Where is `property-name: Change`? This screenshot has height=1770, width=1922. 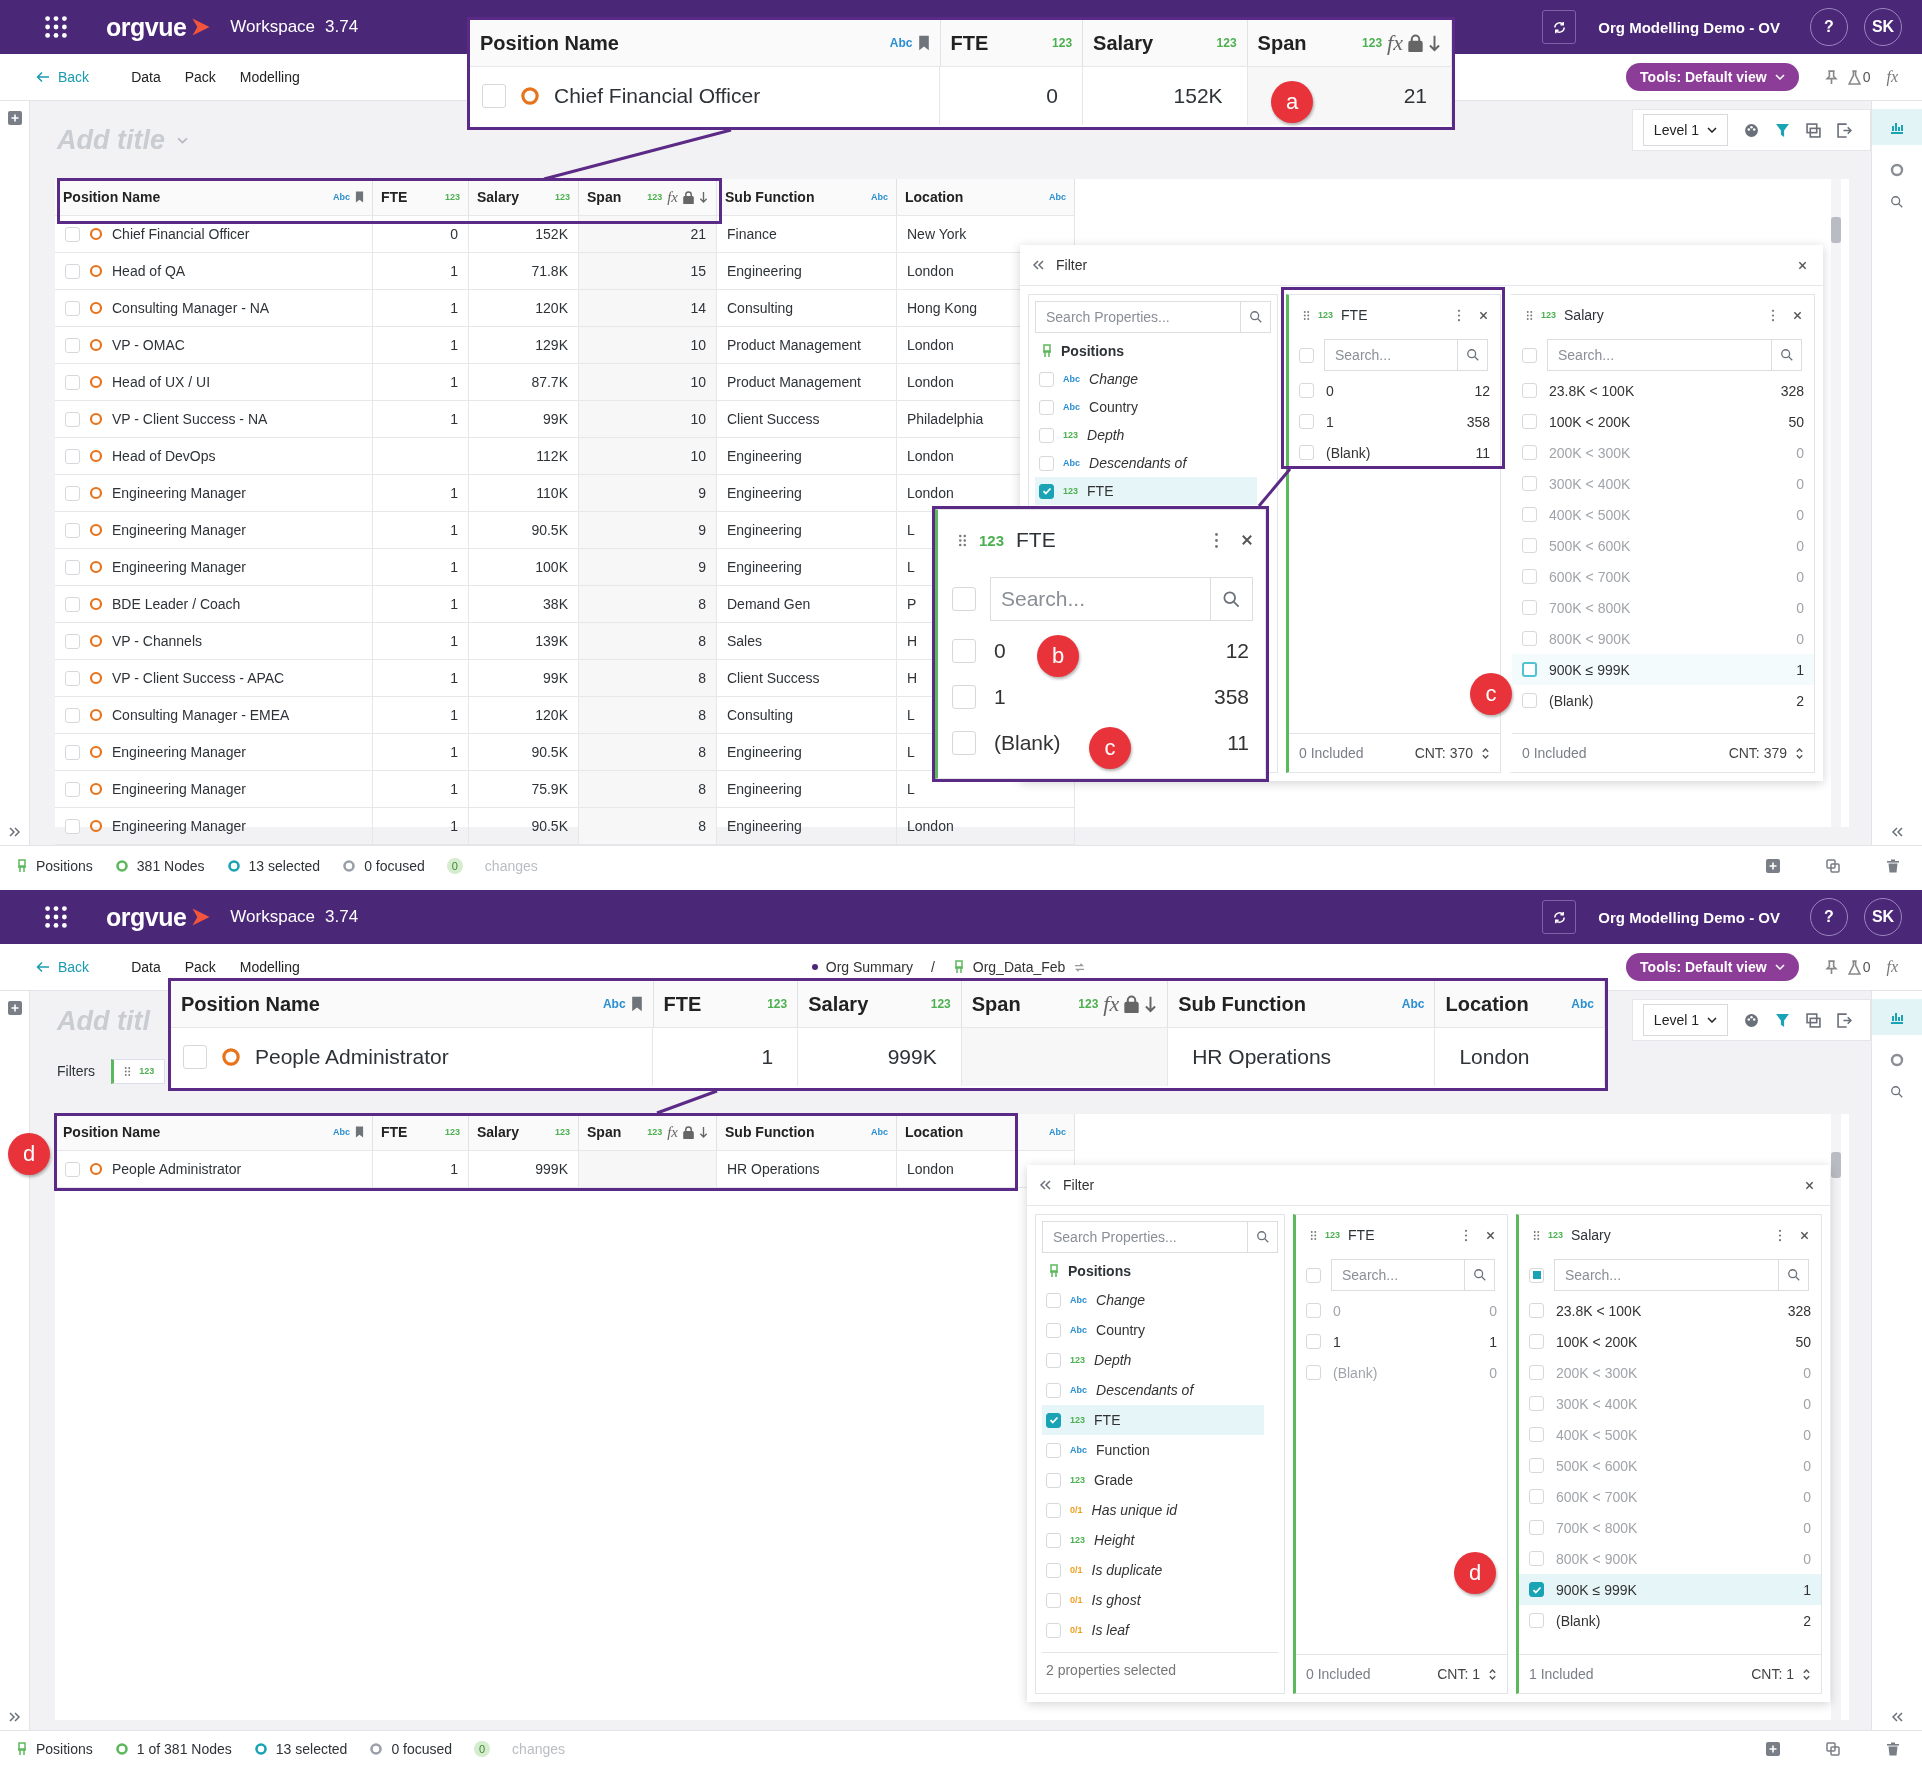 property-name: Change is located at coordinates (1114, 379).